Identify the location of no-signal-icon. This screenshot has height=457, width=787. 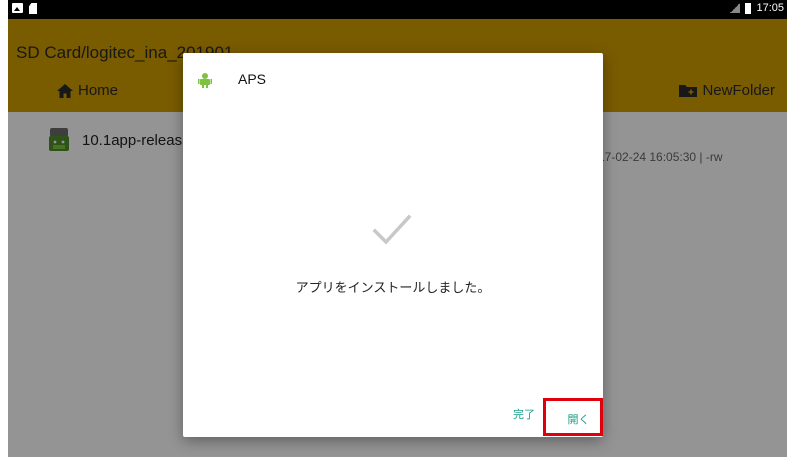
(735, 8).